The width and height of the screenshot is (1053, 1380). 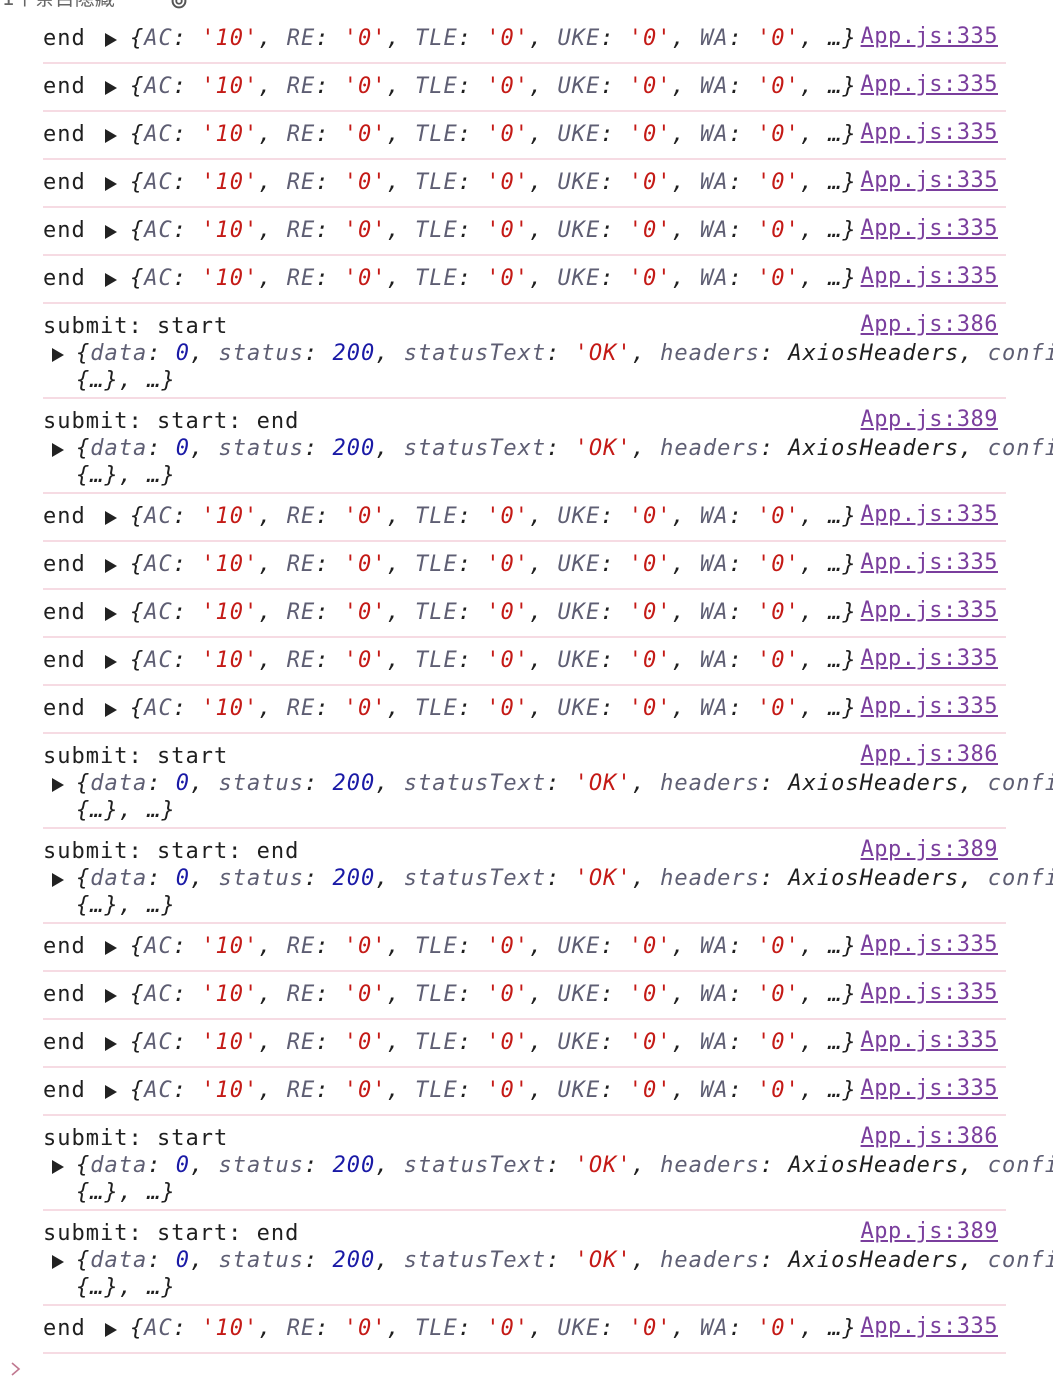 What do you see at coordinates (179, 6) in the screenshot?
I see `gear-icon` at bounding box center [179, 6].